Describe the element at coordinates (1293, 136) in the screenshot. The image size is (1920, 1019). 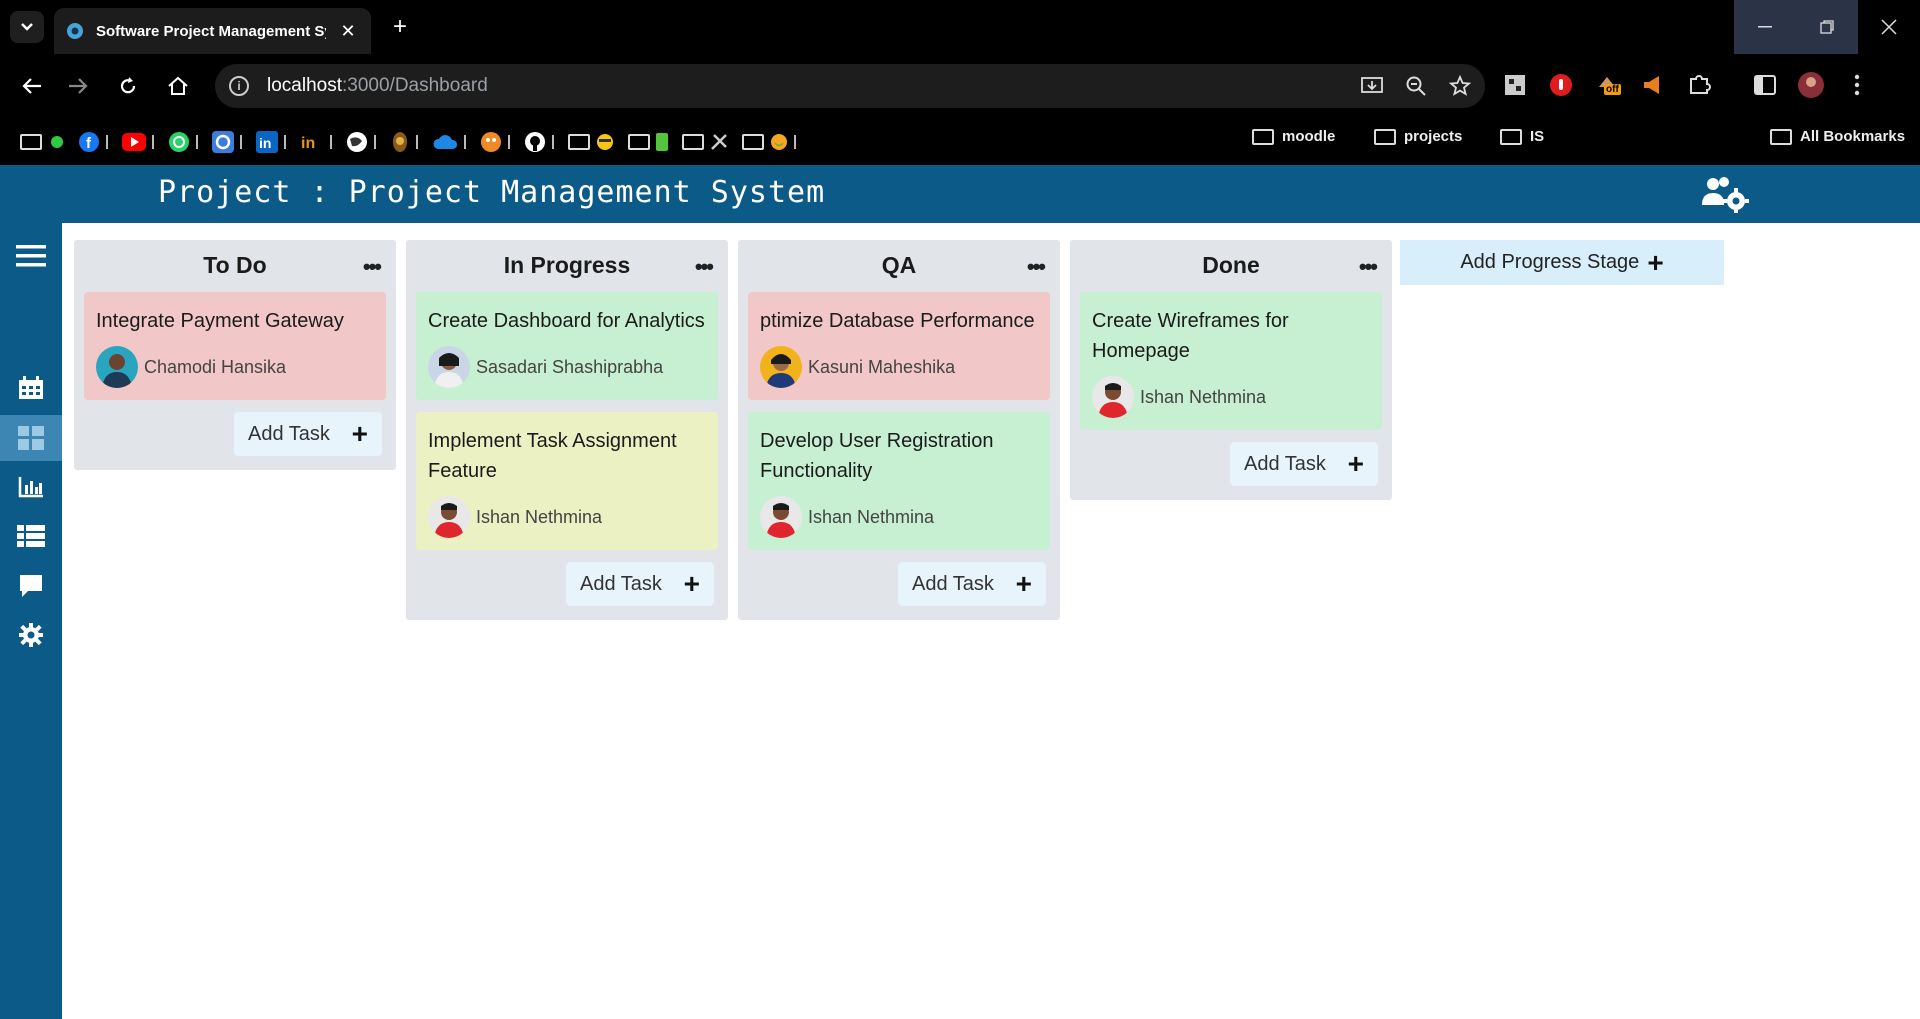
I see `bookmark-folder-moodle: moodle` at that location.